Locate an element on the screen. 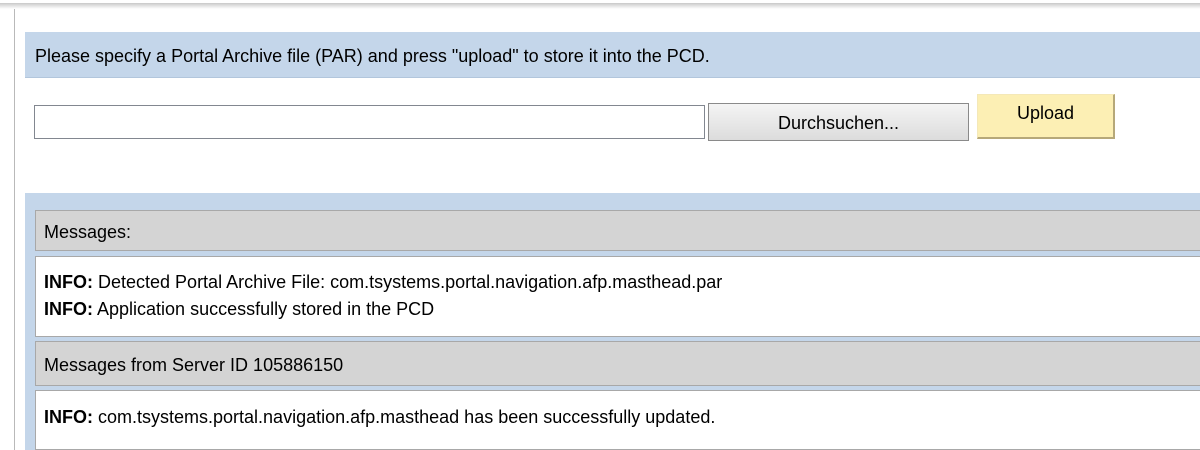 This screenshot has height=450, width=1200. file-path-input is located at coordinates (369, 122).